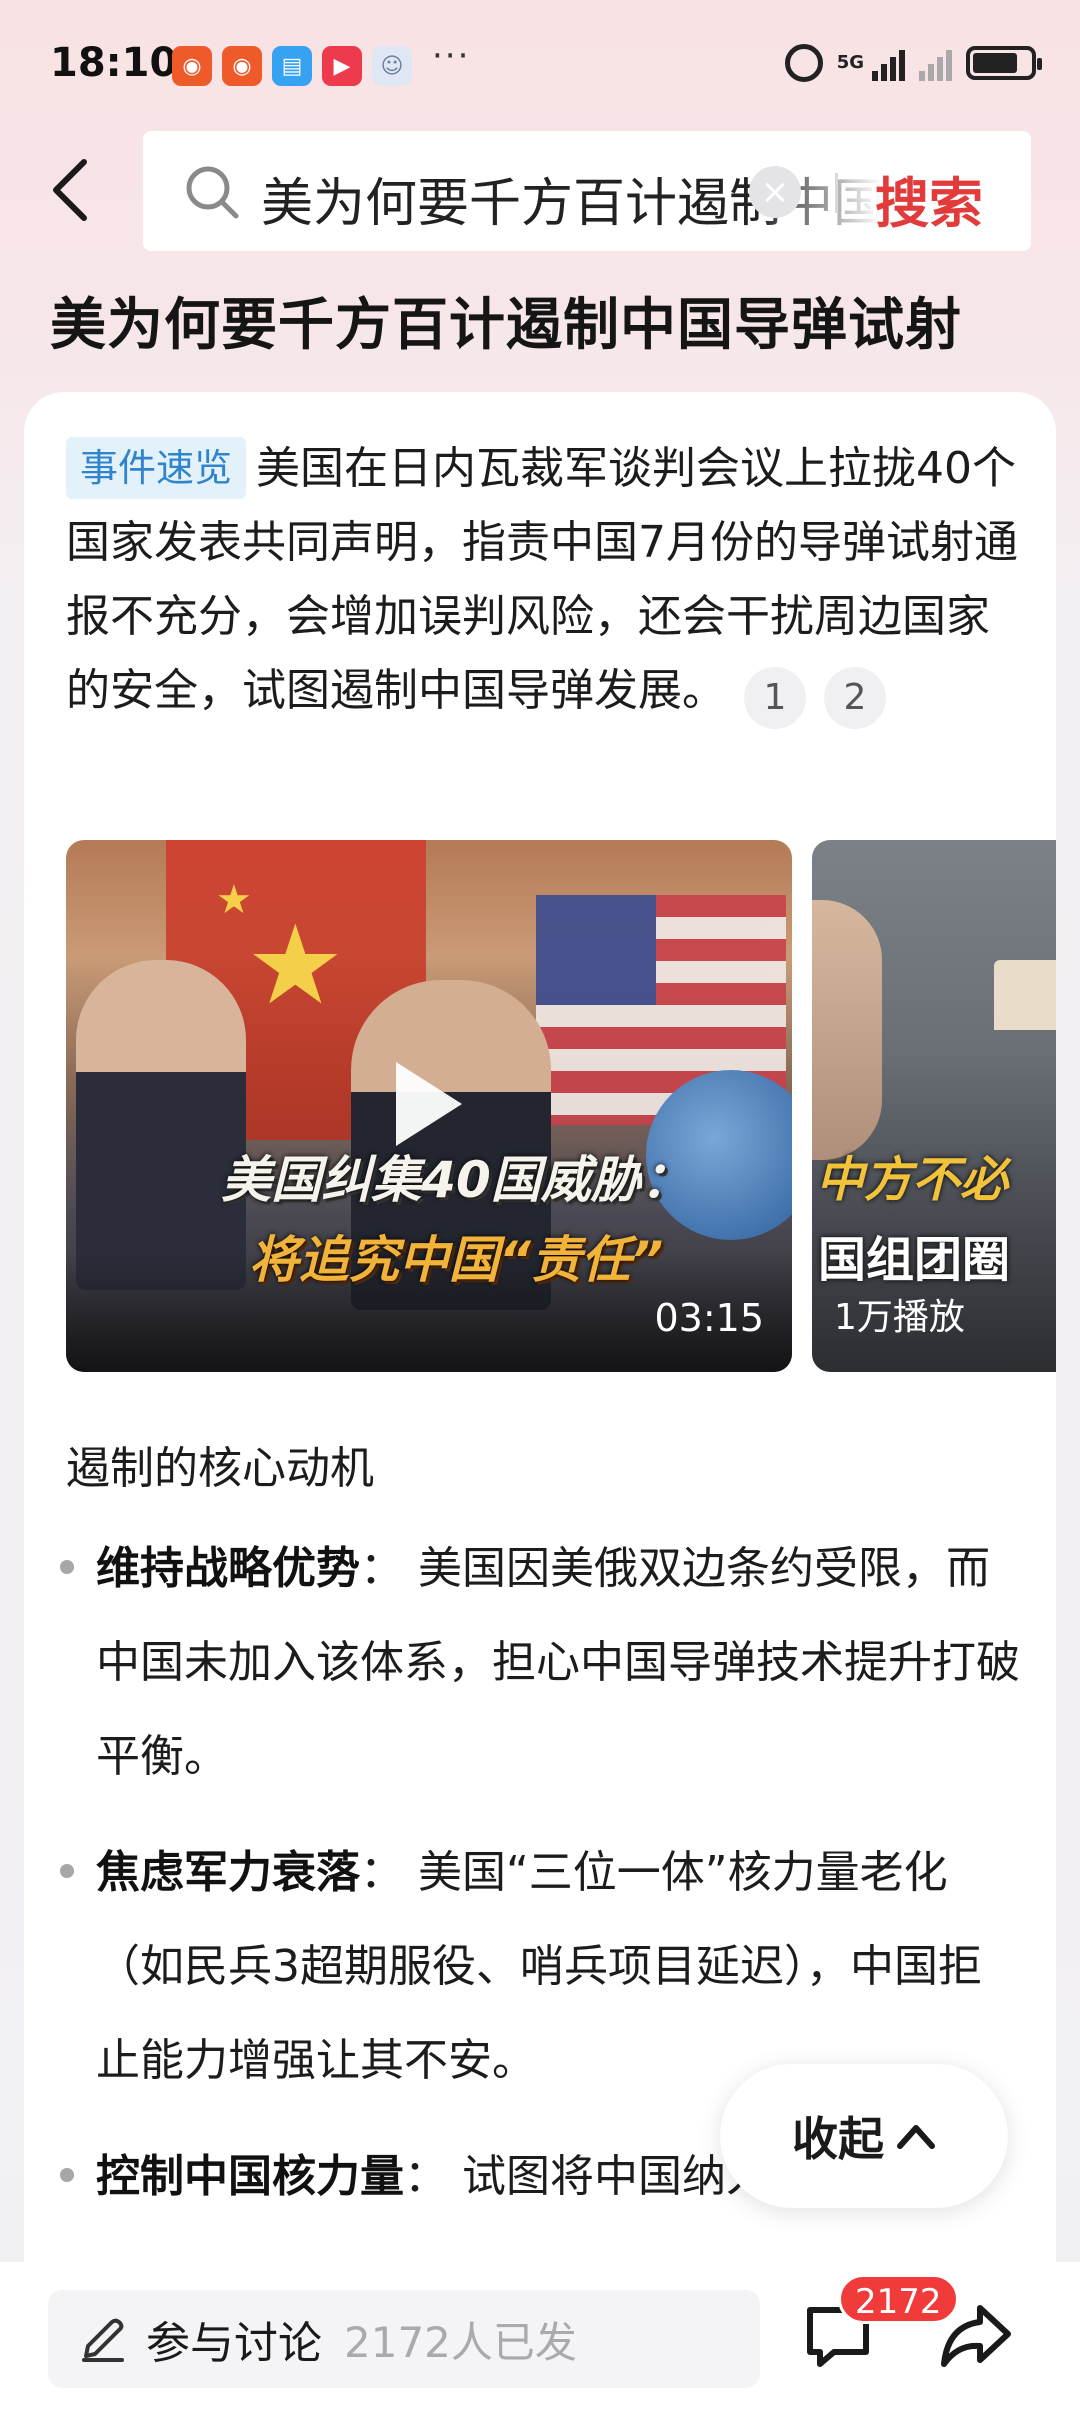  I want to click on video-caption-line2: 将追究中国“责任”, so click(456, 1260).